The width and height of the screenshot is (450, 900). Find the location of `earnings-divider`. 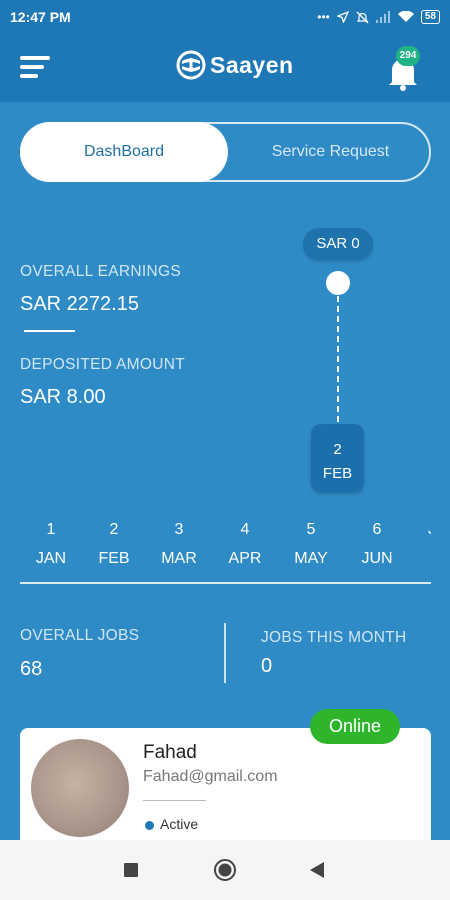

earnings-divider is located at coordinates (49, 331).